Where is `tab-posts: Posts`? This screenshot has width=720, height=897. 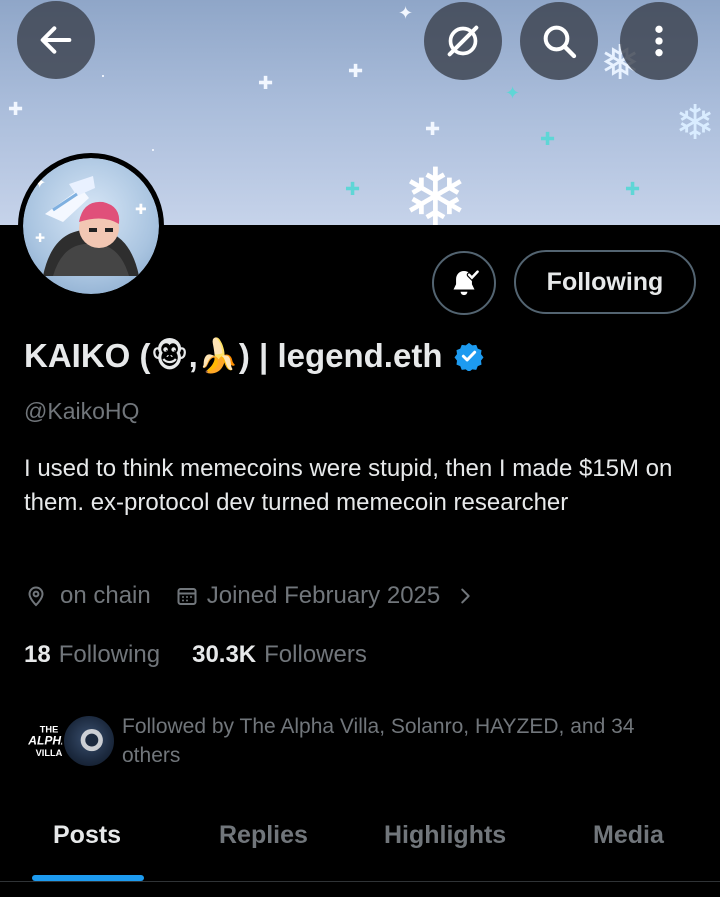
tab-posts: Posts is located at coordinates (87, 835).